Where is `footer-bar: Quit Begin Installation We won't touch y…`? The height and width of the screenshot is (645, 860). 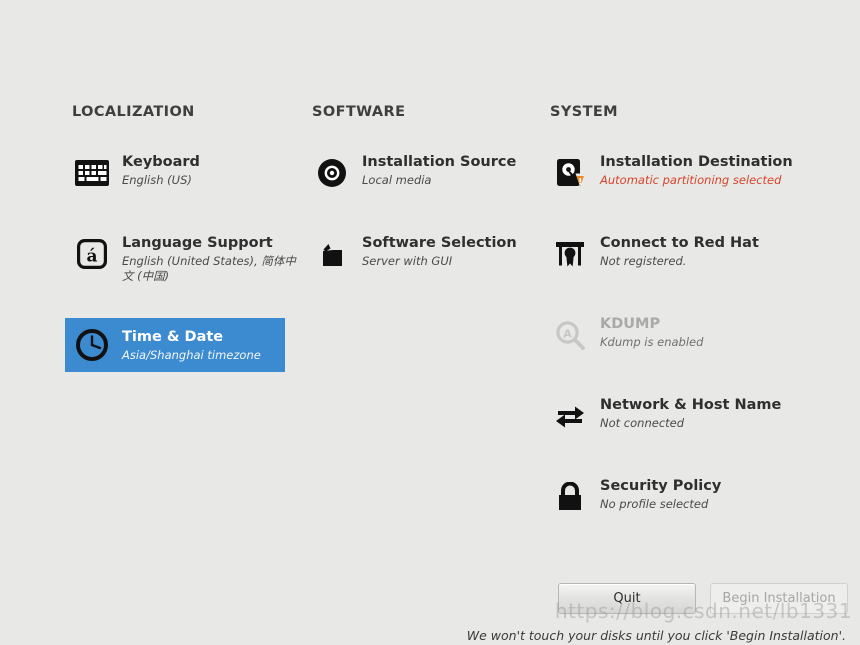 footer-bar: Quit Begin Installation We won't touch y… is located at coordinates (430, 612).